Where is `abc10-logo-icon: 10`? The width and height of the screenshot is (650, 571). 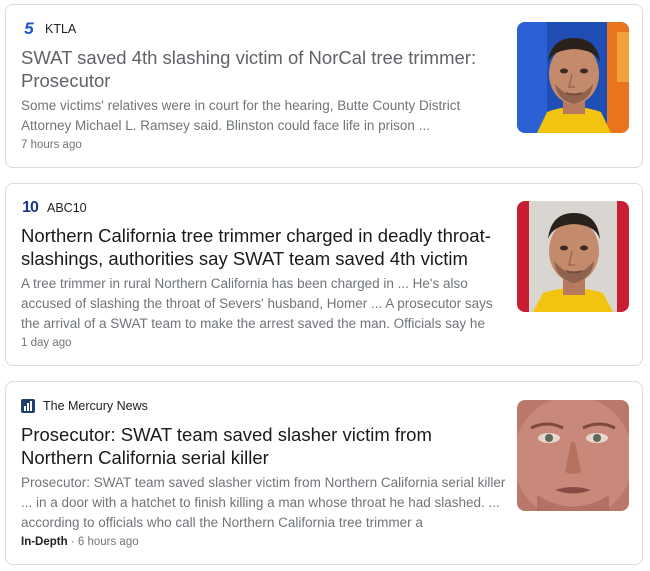 abc10-logo-icon: 10 is located at coordinates (30, 207).